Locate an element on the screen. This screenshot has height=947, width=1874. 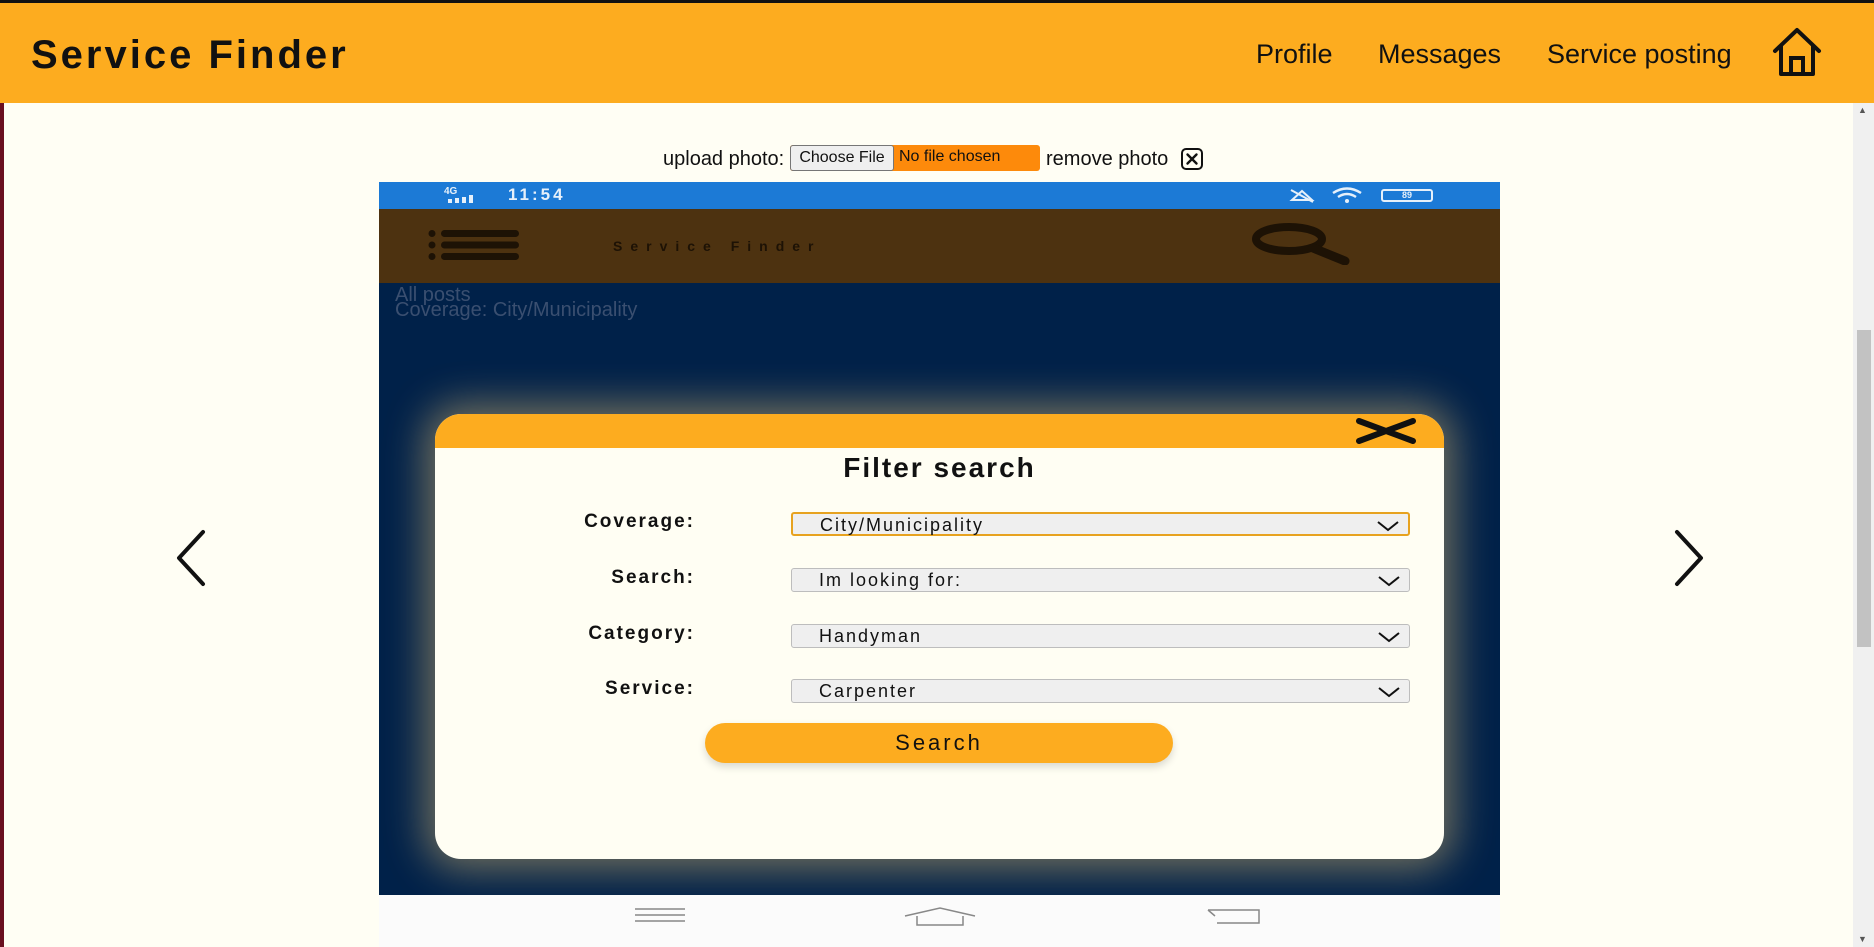
chevron-left-icon is located at coordinates (193, 558).